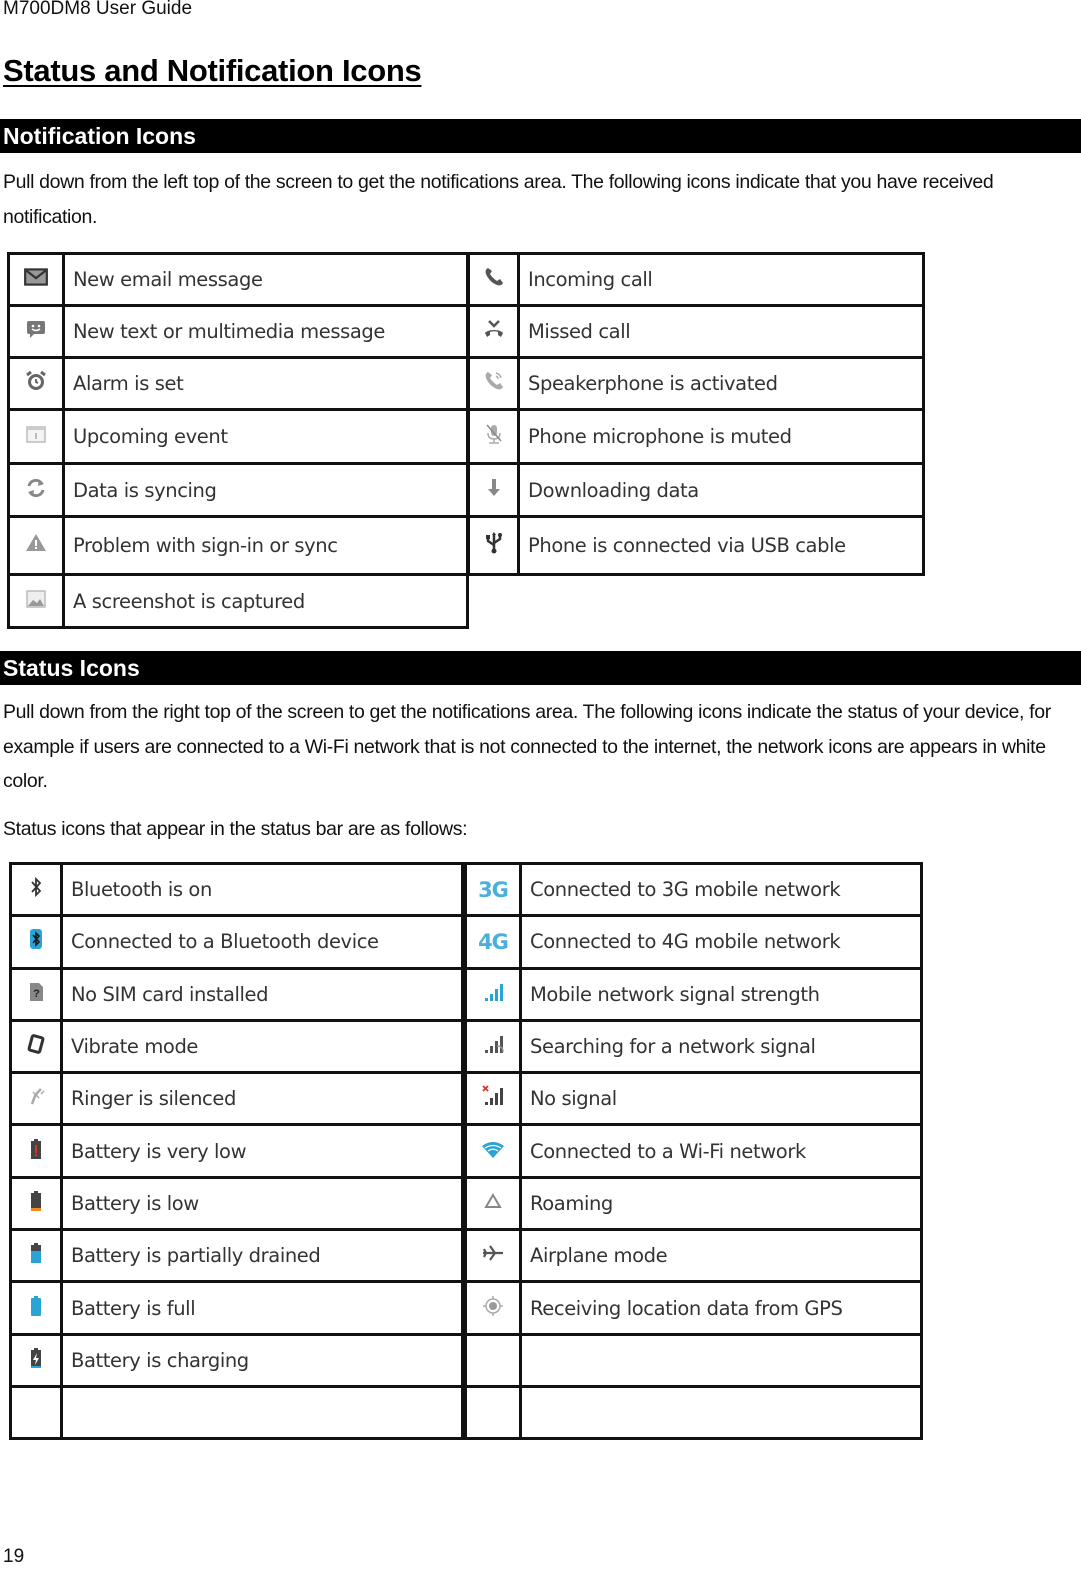  I want to click on table-row: Battery is very low, so click(236, 1151).